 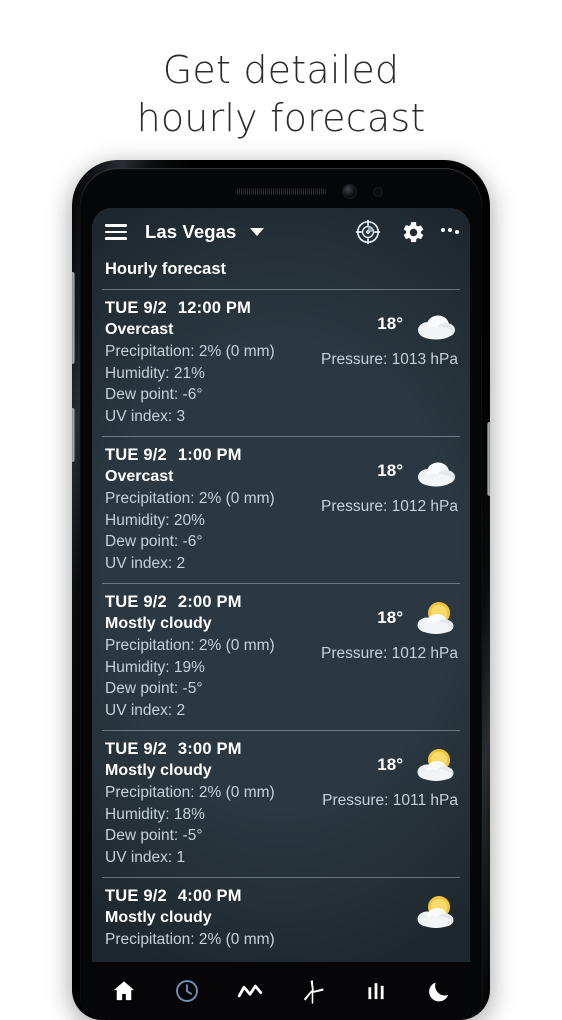 I want to click on front-camera-icon, so click(x=349, y=191).